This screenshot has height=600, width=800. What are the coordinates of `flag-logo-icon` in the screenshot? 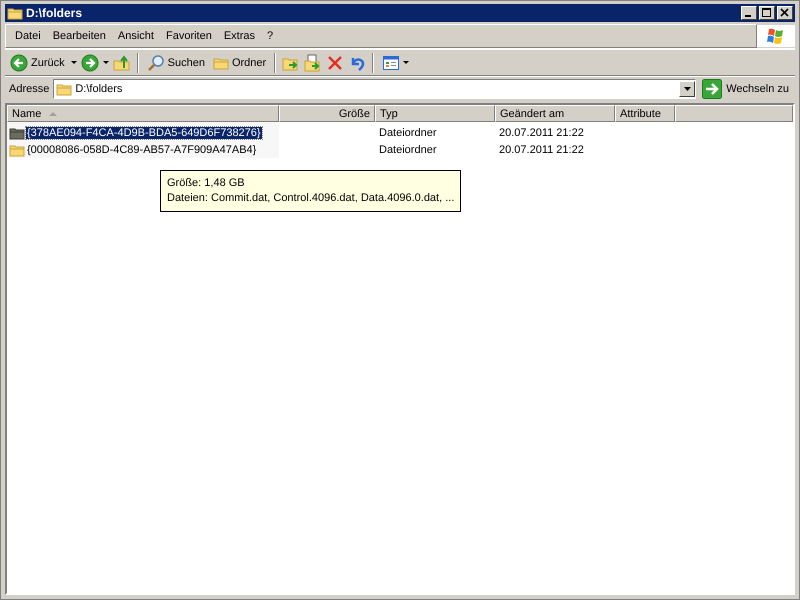 It's located at (776, 36).